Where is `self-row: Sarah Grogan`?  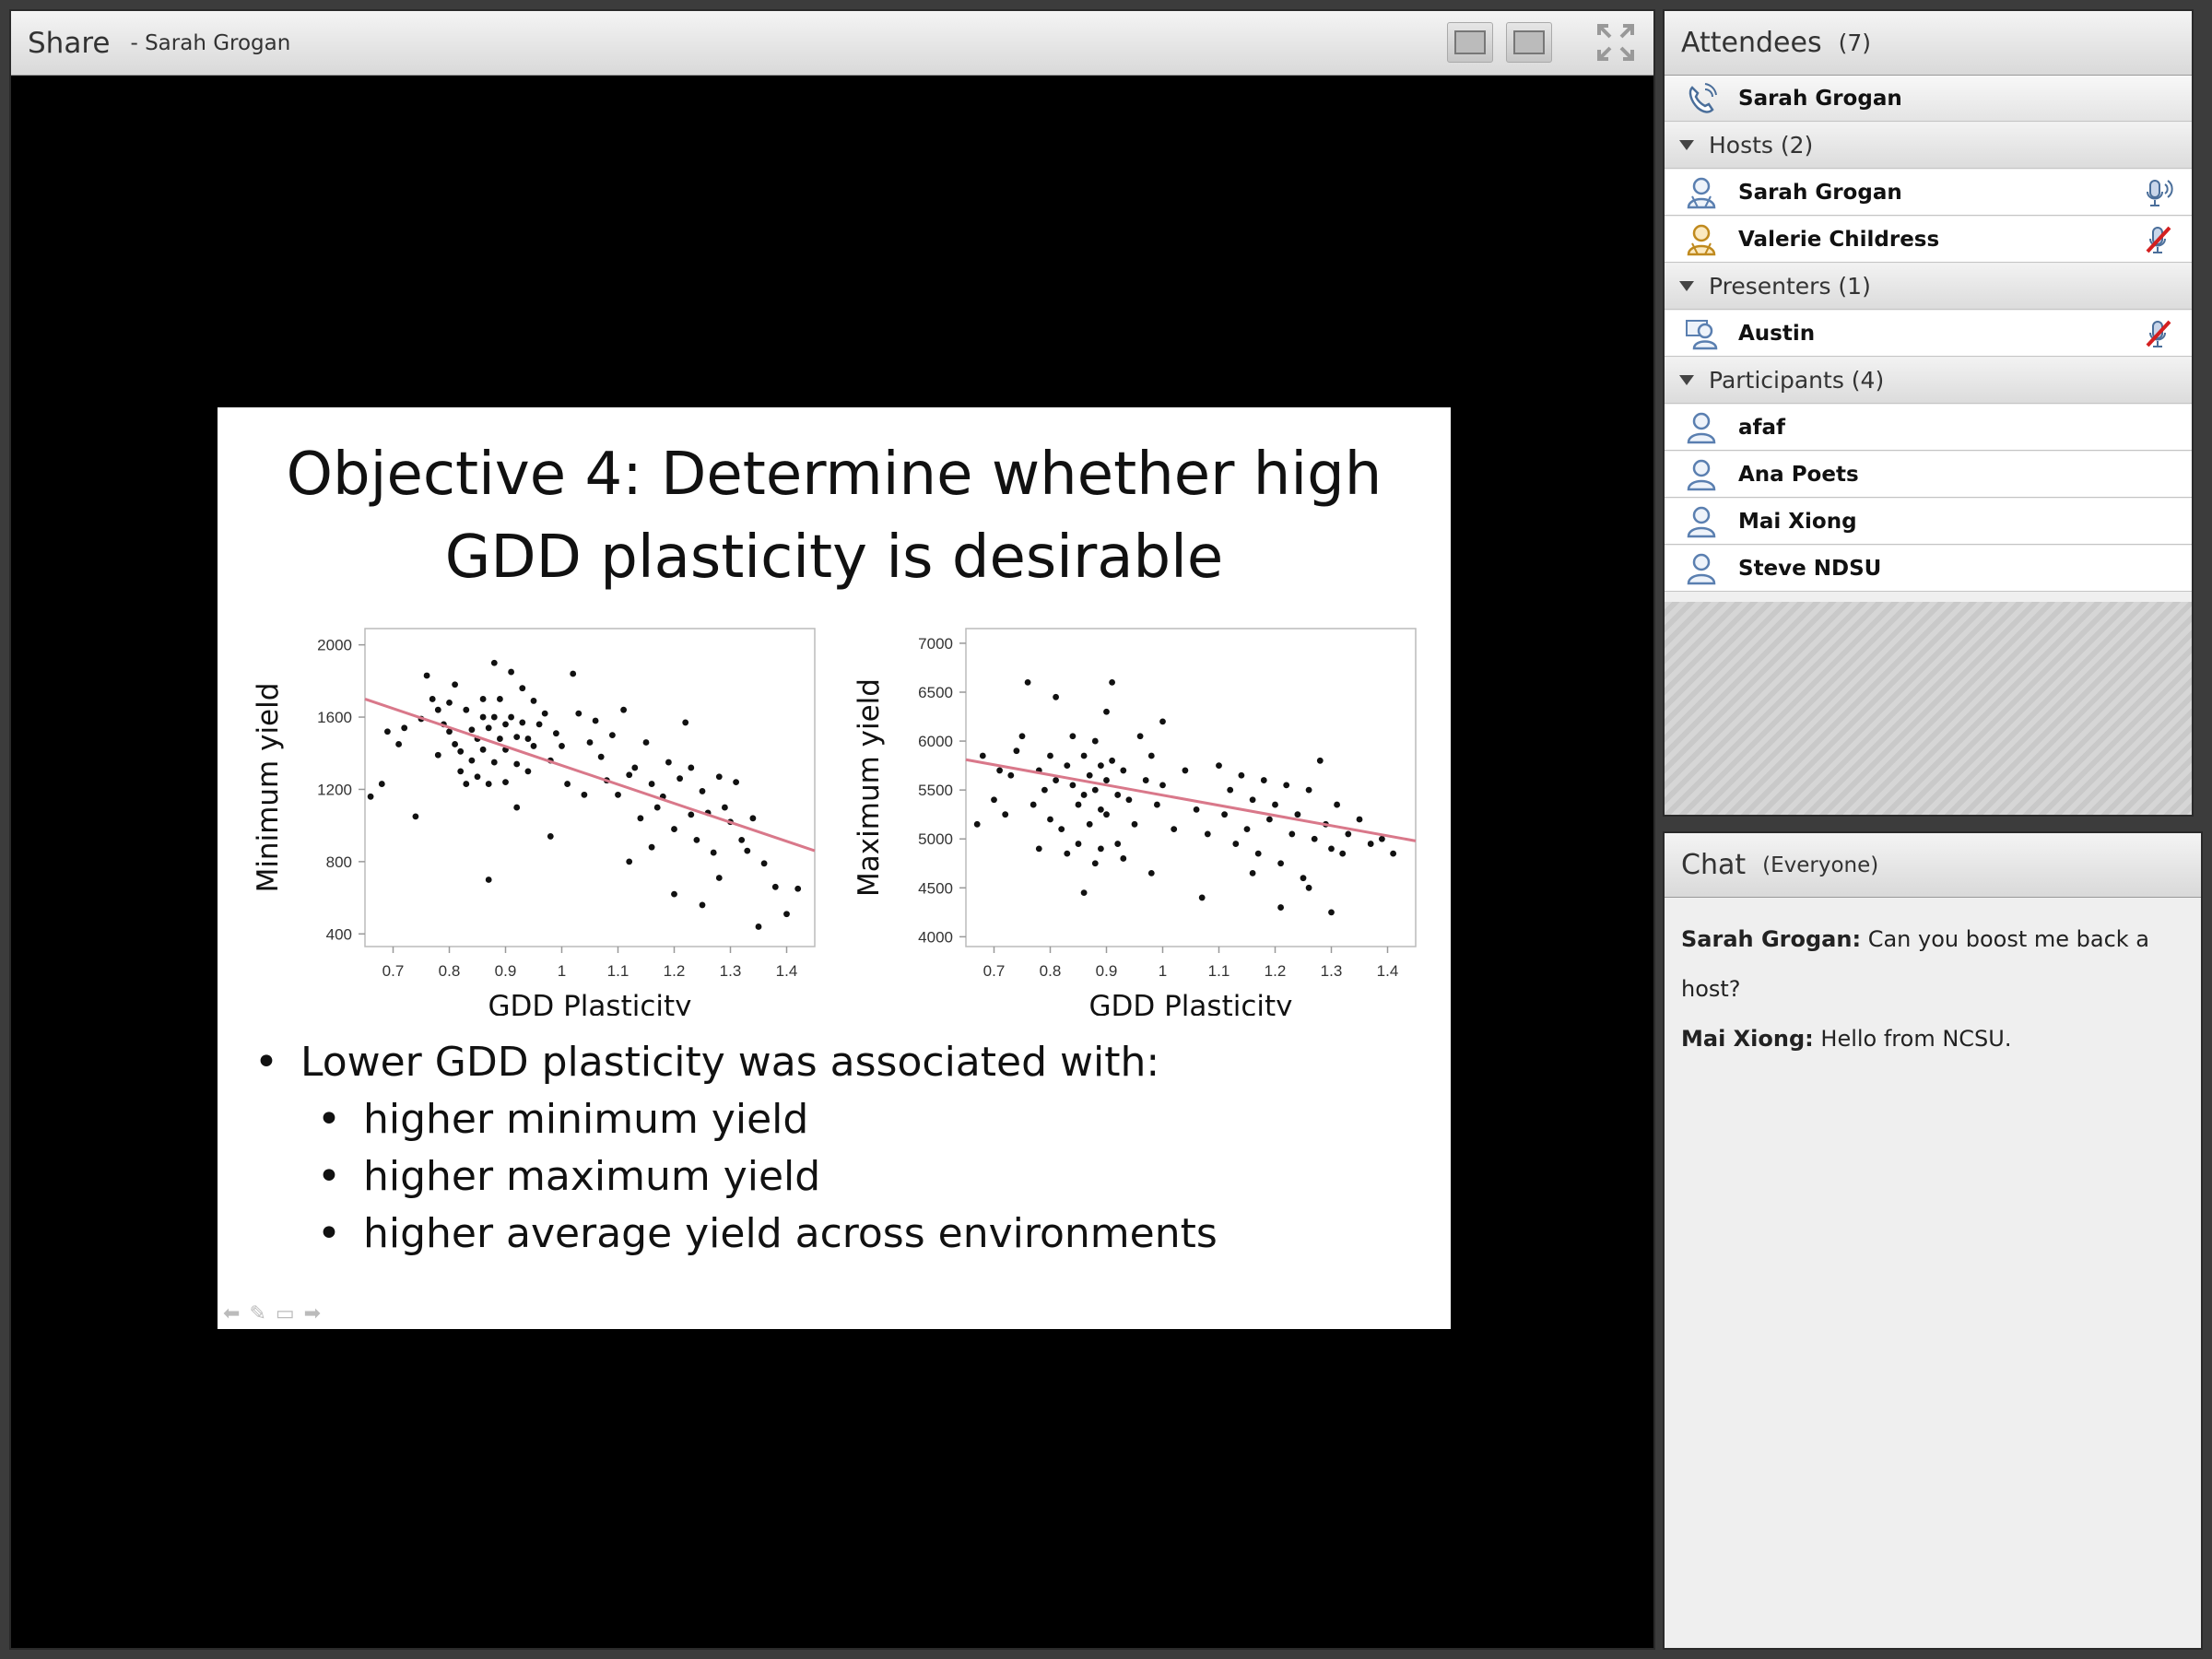 self-row: Sarah Grogan is located at coordinates (1928, 99).